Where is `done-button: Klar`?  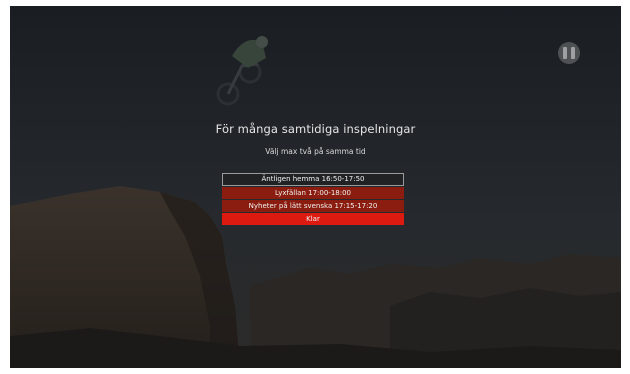 done-button: Klar is located at coordinates (313, 219).